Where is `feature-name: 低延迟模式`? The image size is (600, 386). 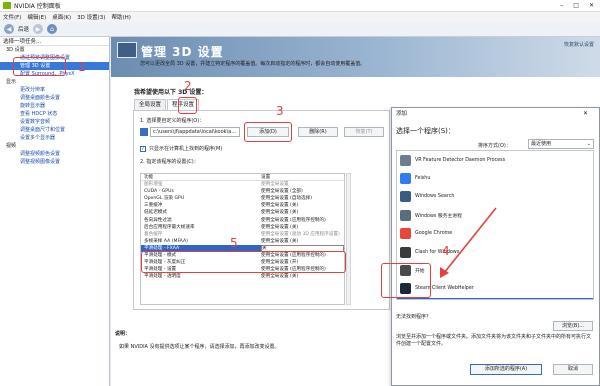
feature-name: 低延迟模式 is located at coordinates (155, 213).